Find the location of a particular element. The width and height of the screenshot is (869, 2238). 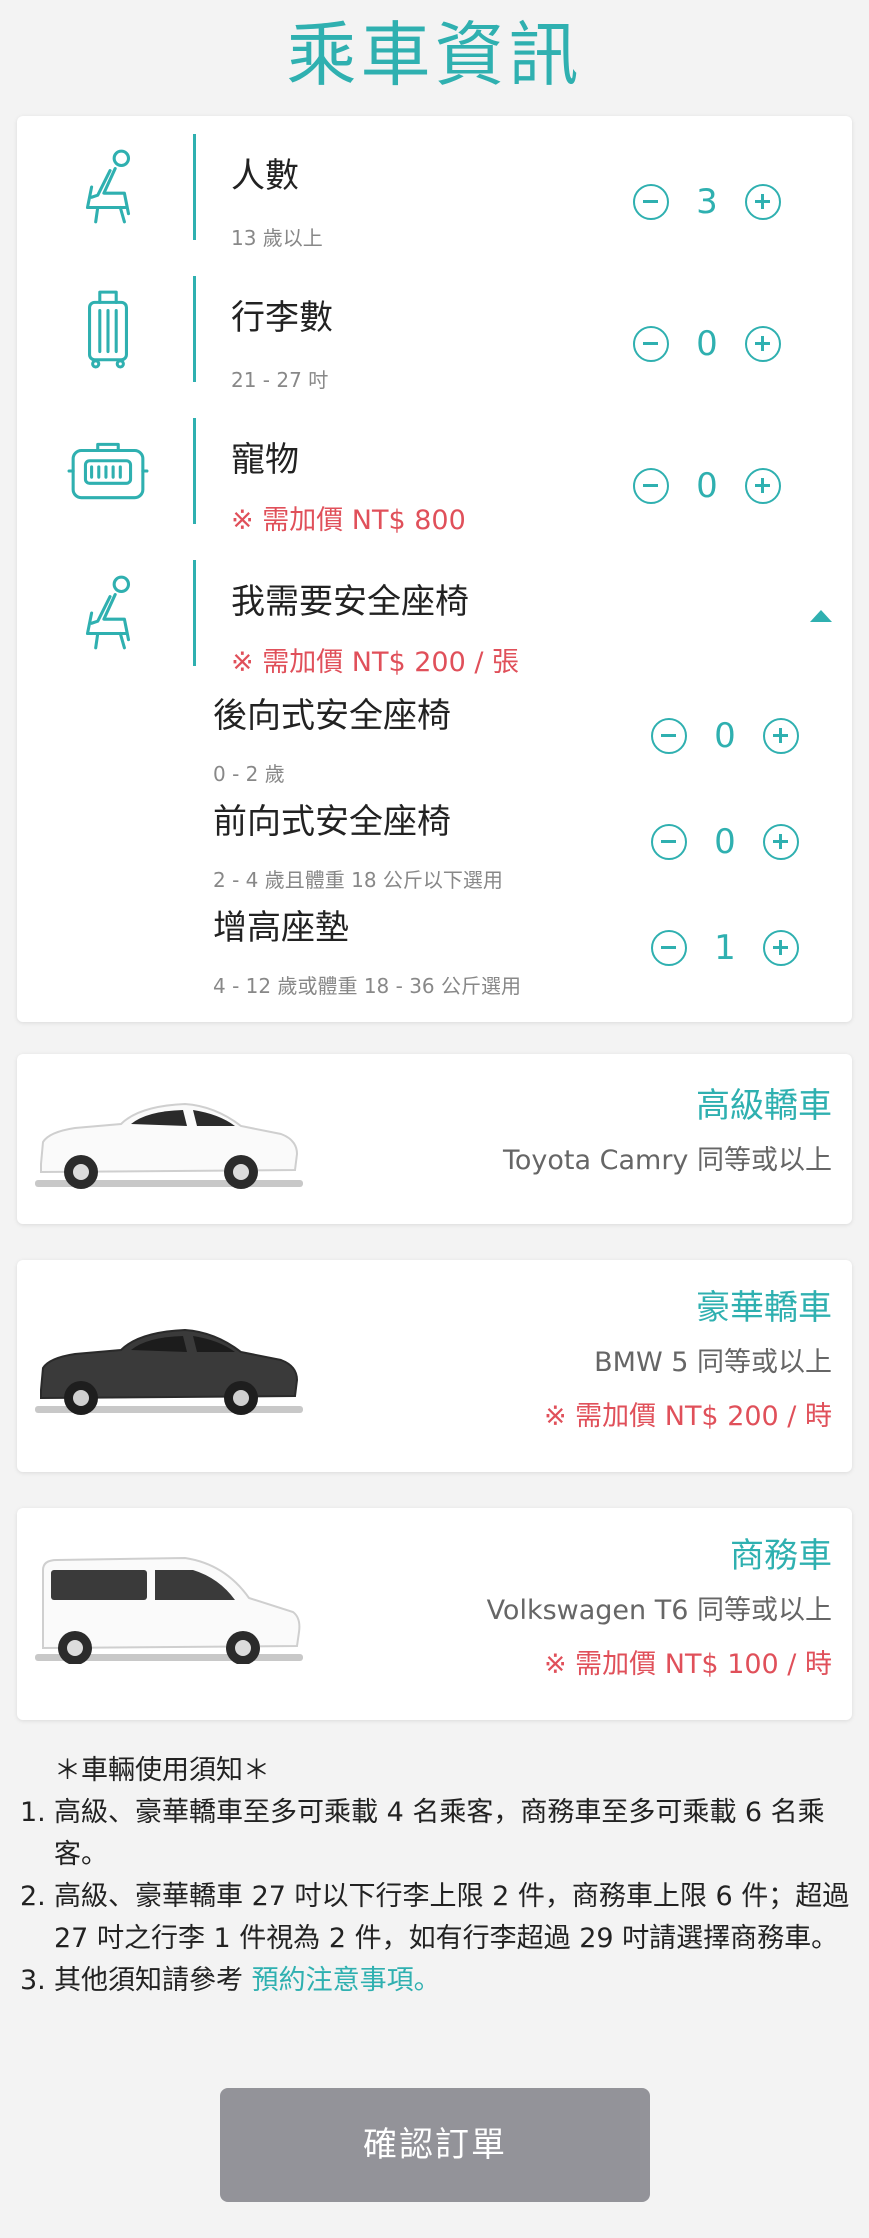

suitcase-icon is located at coordinates (108, 329).